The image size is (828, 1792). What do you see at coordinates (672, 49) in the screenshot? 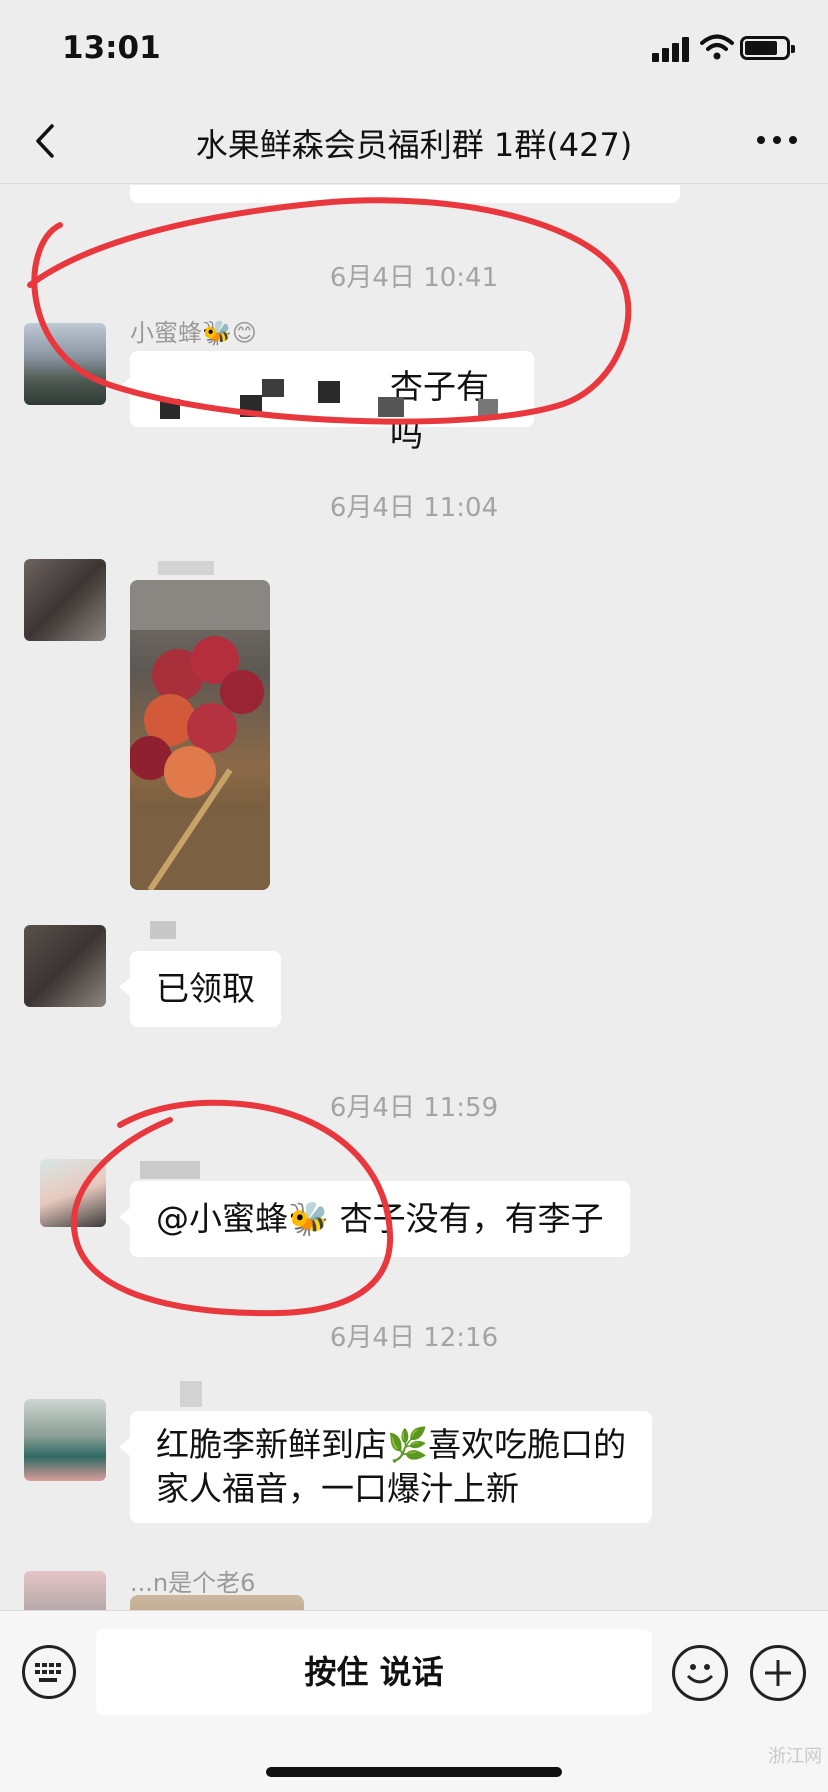
I see `signal-icon` at bounding box center [672, 49].